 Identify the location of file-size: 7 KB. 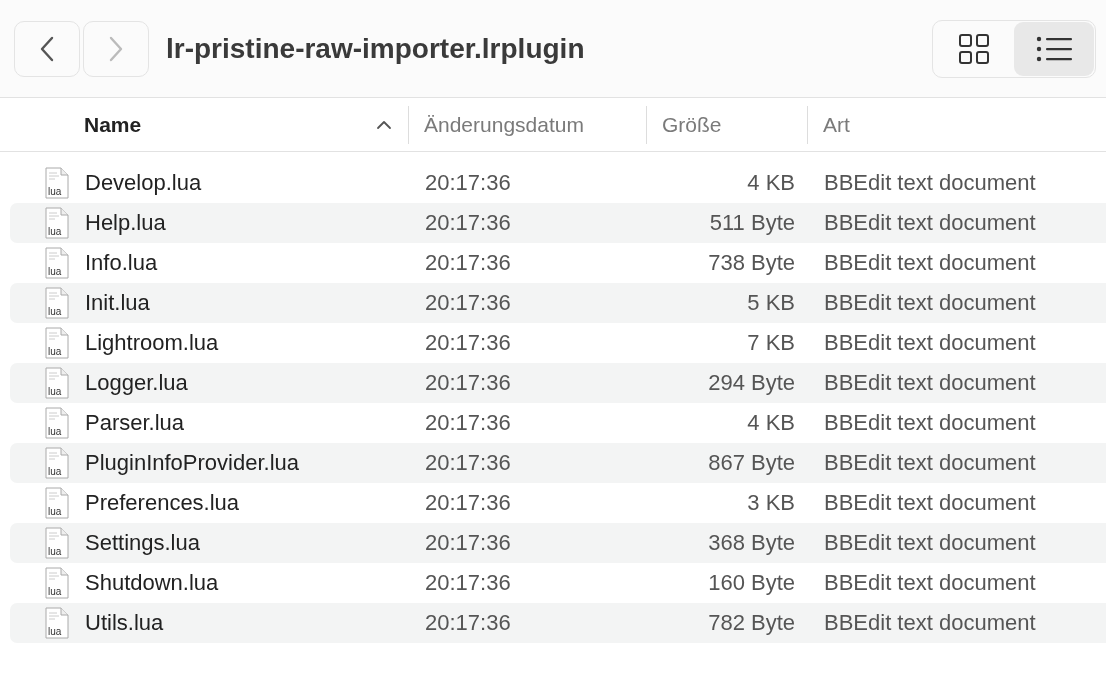
(770, 343).